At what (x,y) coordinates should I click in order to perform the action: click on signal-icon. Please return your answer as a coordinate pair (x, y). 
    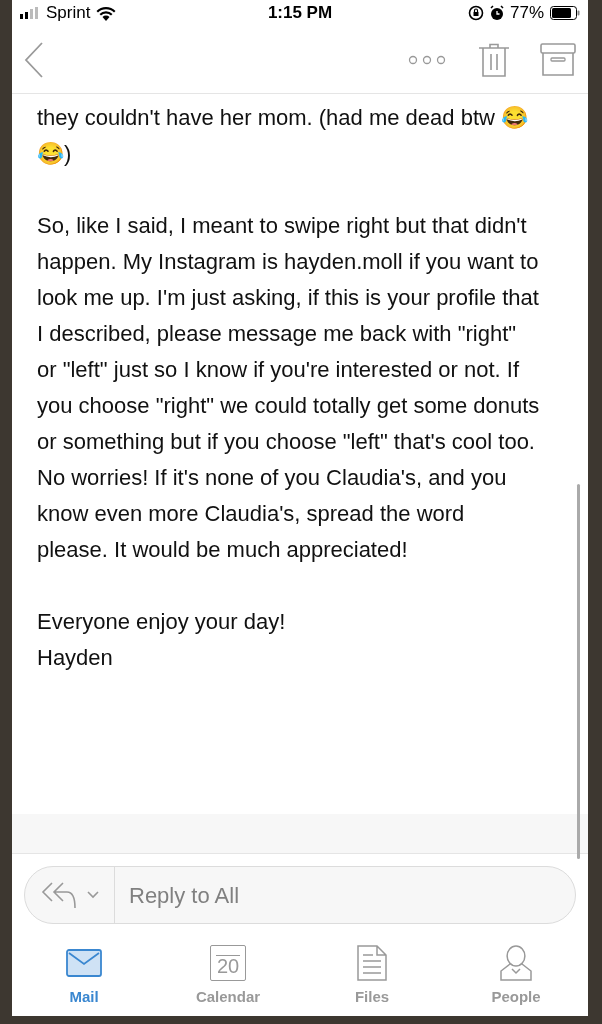
    Looking at the image, I should click on (30, 13).